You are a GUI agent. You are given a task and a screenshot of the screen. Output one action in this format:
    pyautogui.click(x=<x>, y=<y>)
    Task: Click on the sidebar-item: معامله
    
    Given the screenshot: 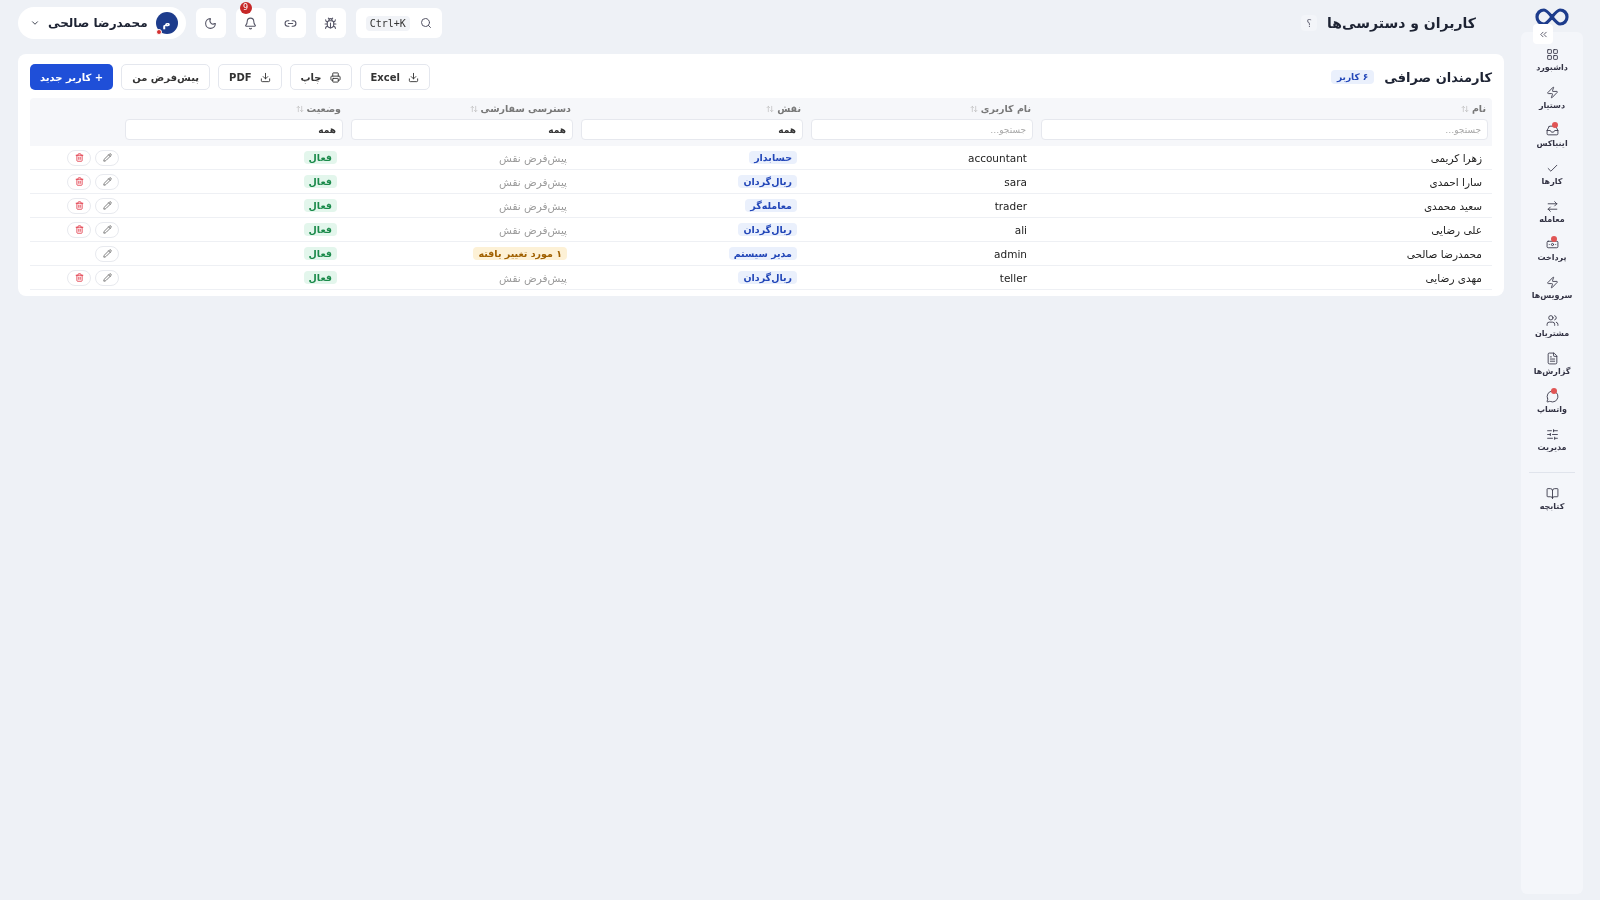 What is the action you would take?
    pyautogui.click(x=1552, y=212)
    